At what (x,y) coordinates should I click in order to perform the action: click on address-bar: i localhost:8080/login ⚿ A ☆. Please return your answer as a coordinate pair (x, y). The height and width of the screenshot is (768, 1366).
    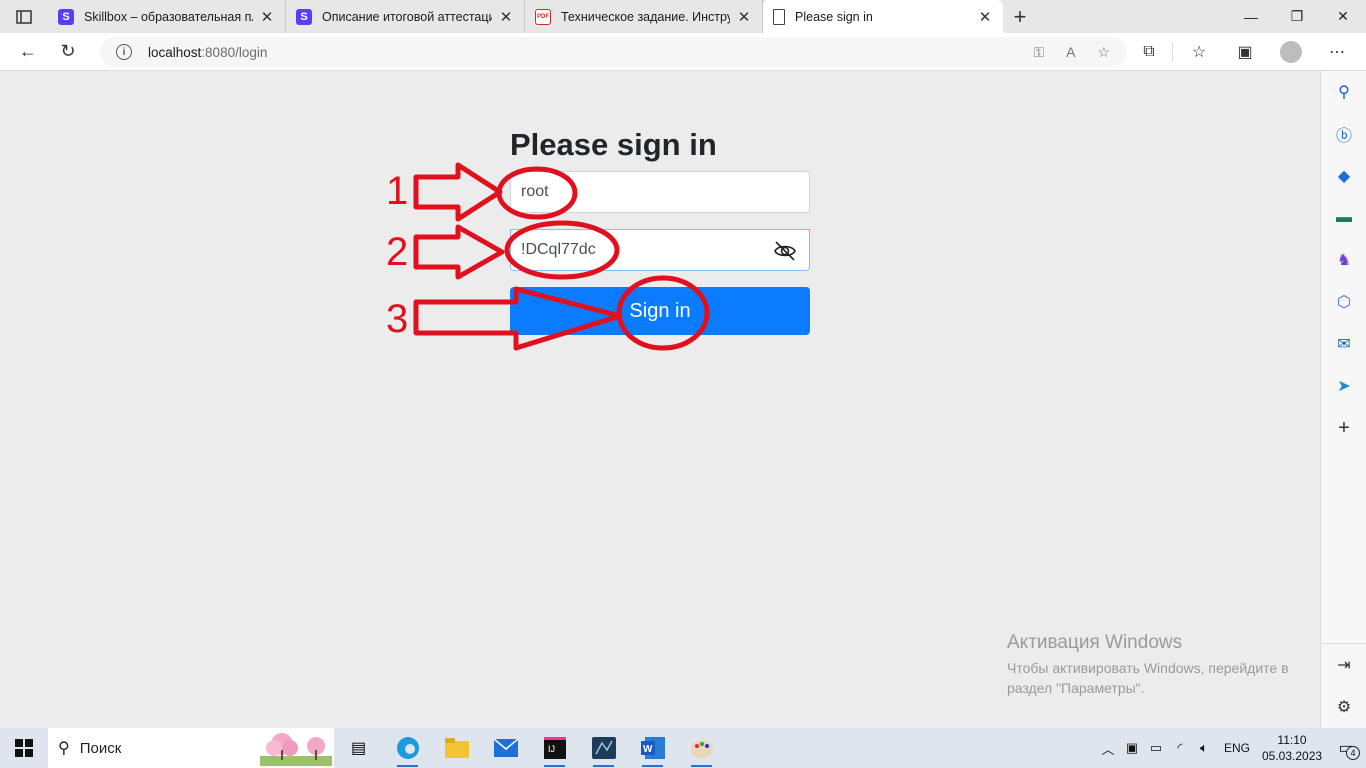
    Looking at the image, I should click on (613, 52).